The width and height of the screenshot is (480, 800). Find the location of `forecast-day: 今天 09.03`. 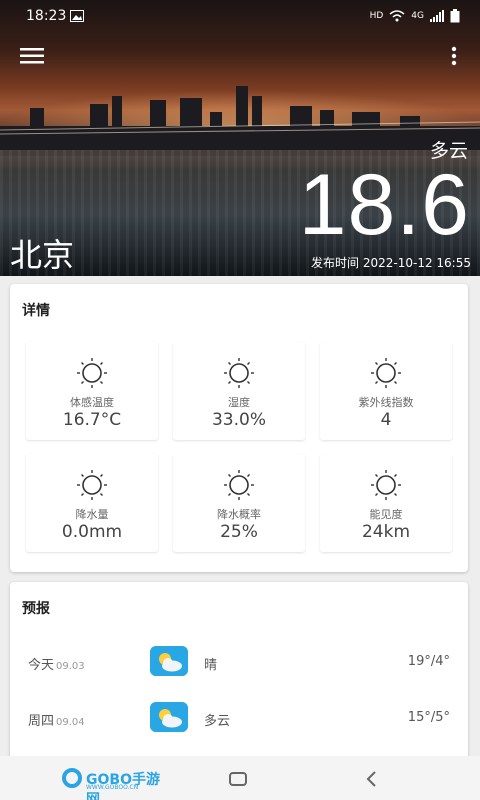

forecast-day: 今天 09.03 is located at coordinates (56, 663).